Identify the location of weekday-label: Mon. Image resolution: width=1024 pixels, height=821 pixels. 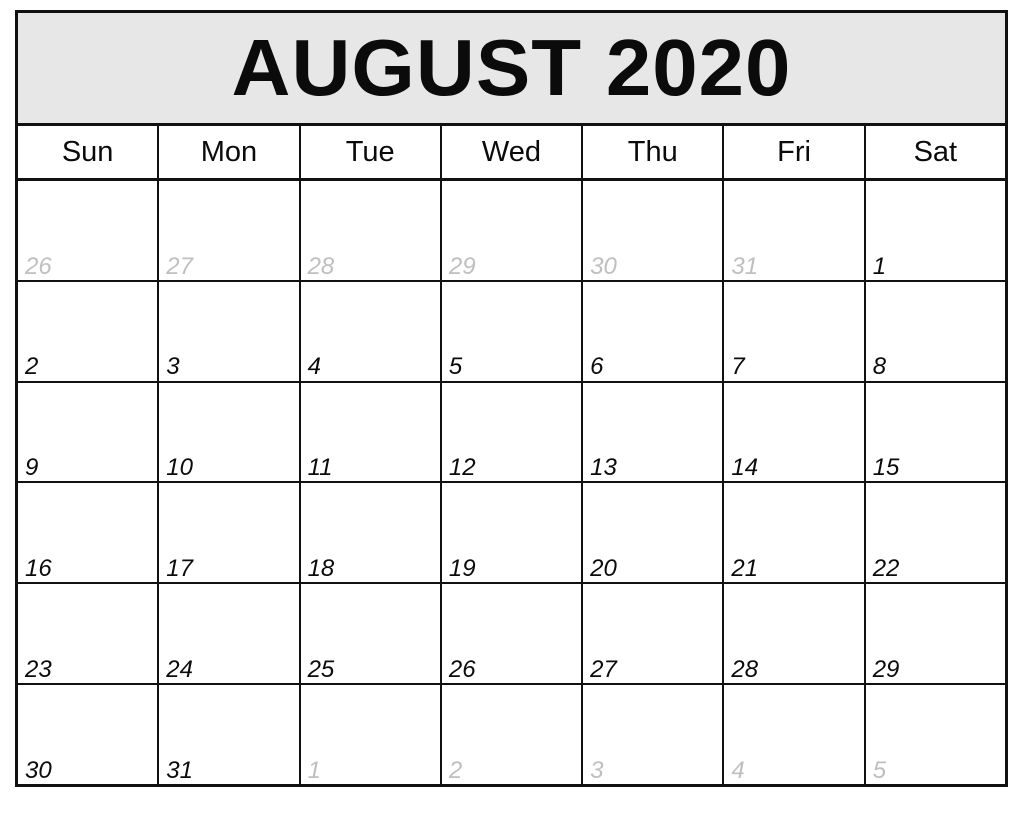
(229, 151).